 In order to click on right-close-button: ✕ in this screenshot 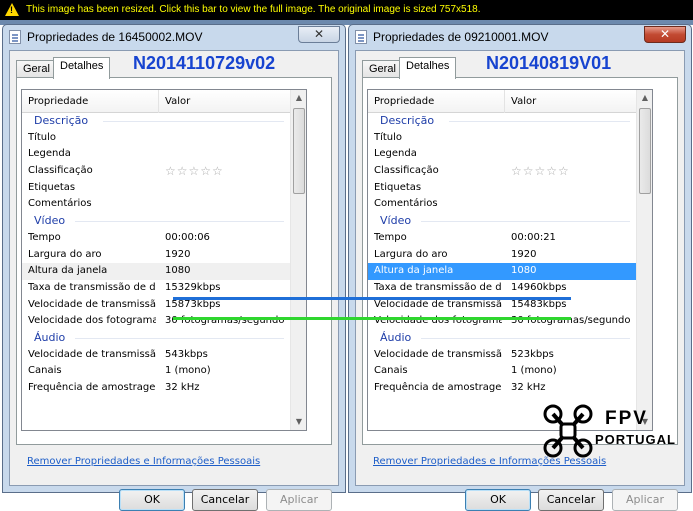, I will do `click(665, 34)`.